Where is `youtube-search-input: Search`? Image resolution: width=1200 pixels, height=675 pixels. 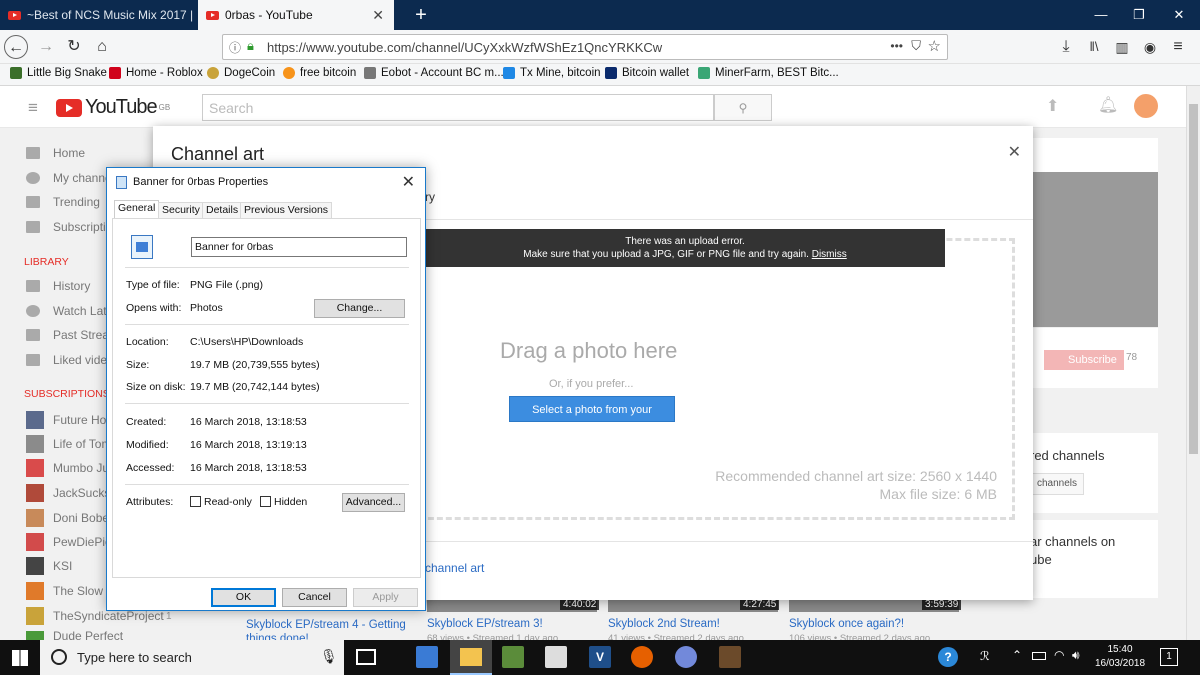 youtube-search-input: Search is located at coordinates (458, 107).